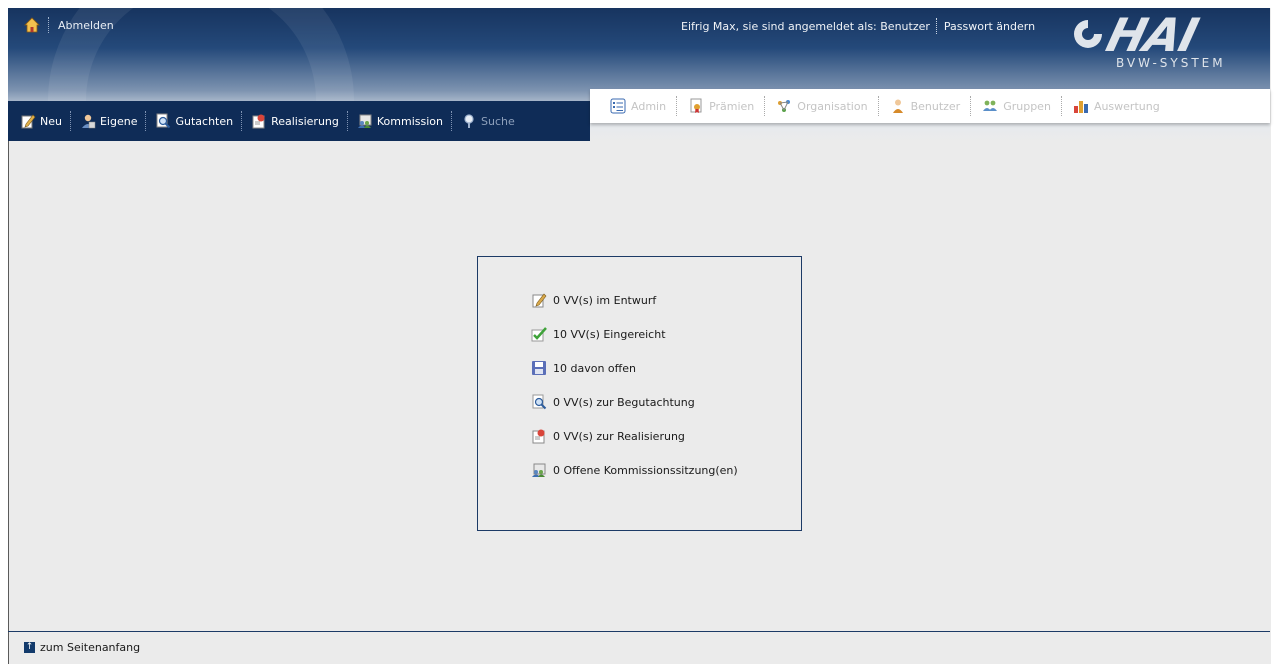  What do you see at coordinates (539, 300) in the screenshot?
I see `draft-icon` at bounding box center [539, 300].